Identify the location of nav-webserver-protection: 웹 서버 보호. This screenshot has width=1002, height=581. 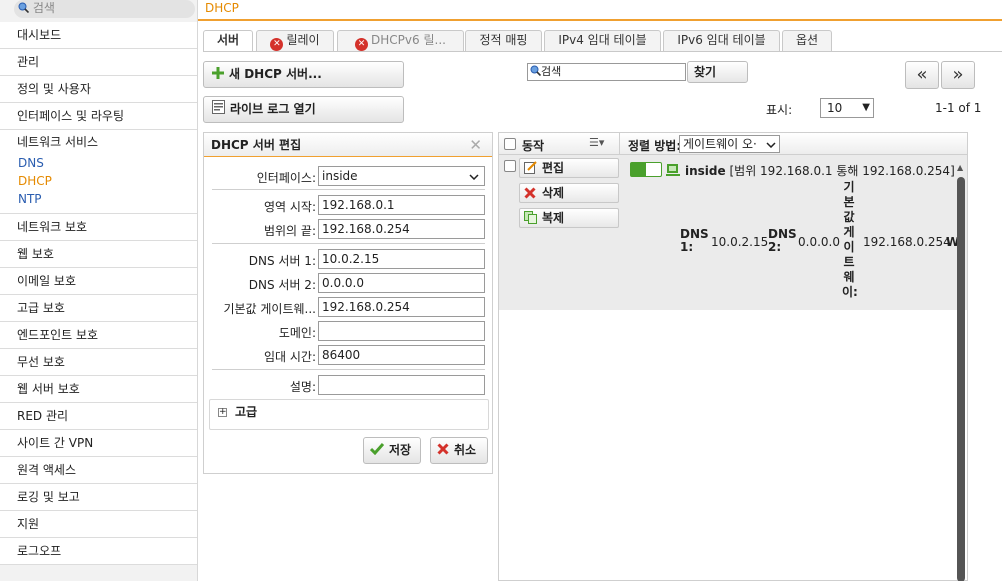
(98, 389).